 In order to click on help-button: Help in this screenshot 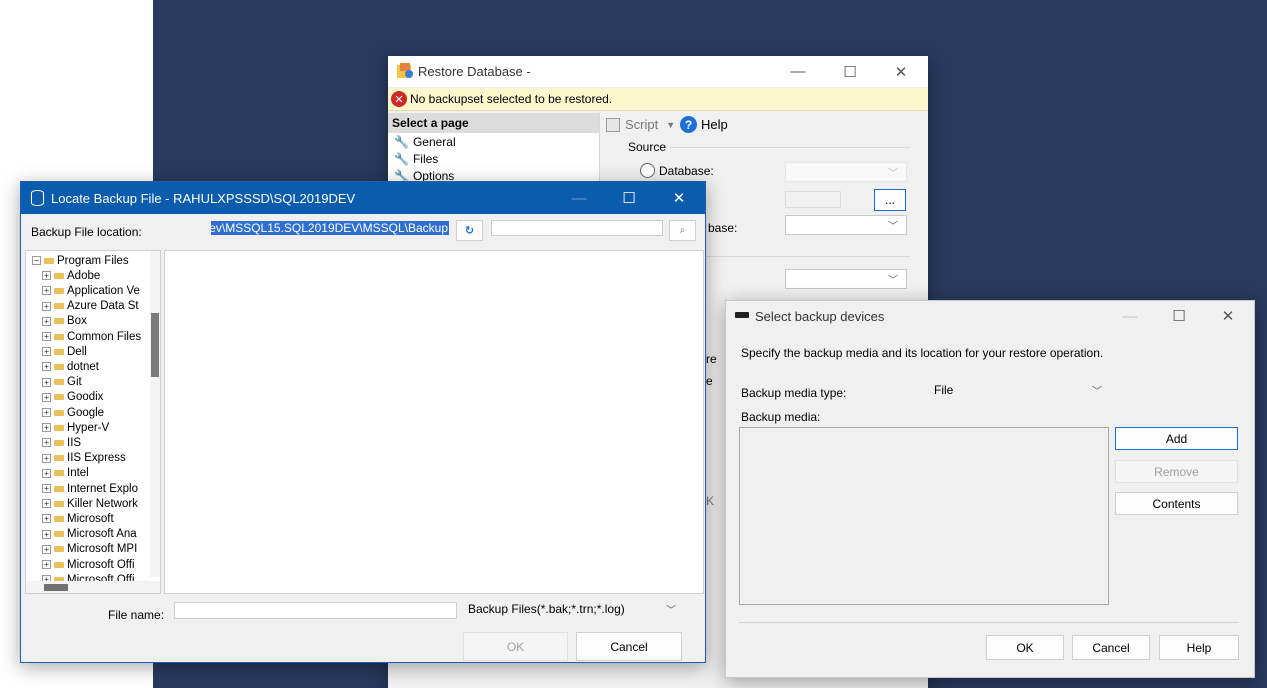, I will do `click(1199, 647)`.